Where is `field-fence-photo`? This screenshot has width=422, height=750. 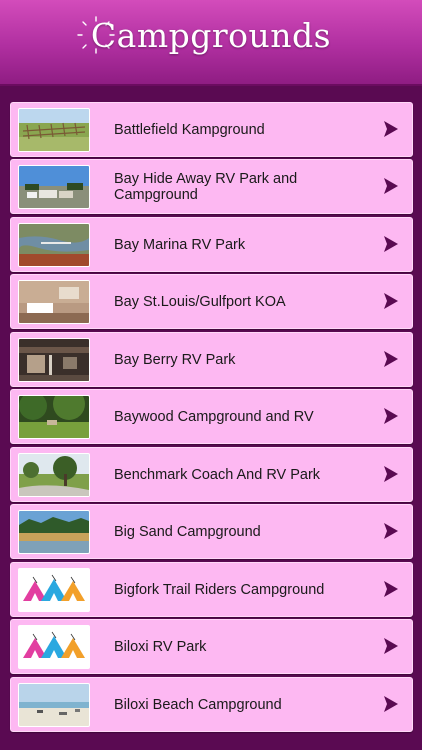
field-fence-photo is located at coordinates (54, 130).